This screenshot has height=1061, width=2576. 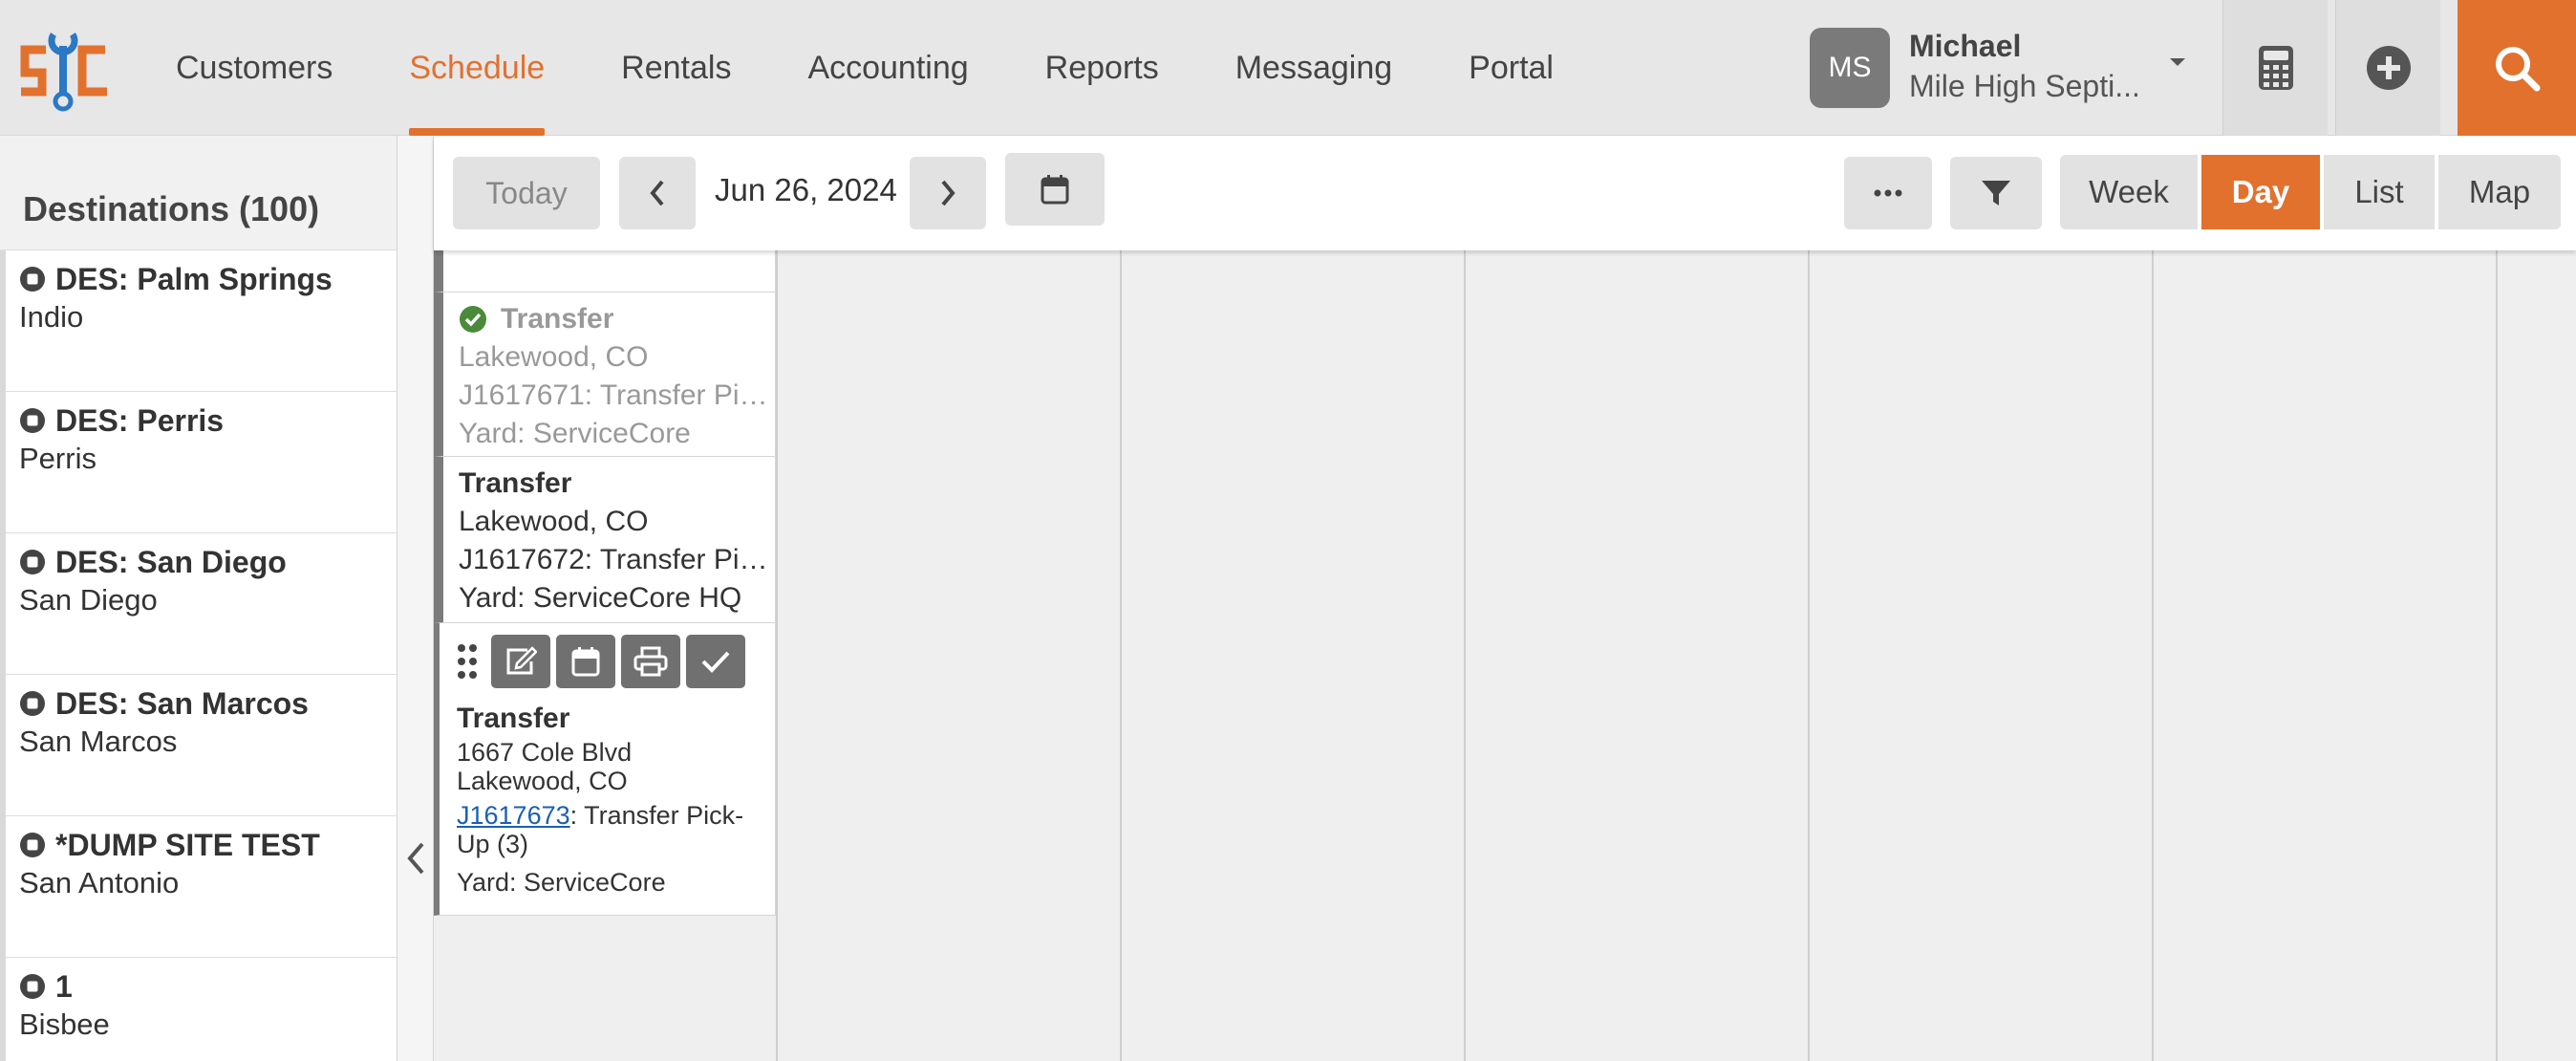 What do you see at coordinates (1965, 46) in the screenshot?
I see `user-name: Michael` at bounding box center [1965, 46].